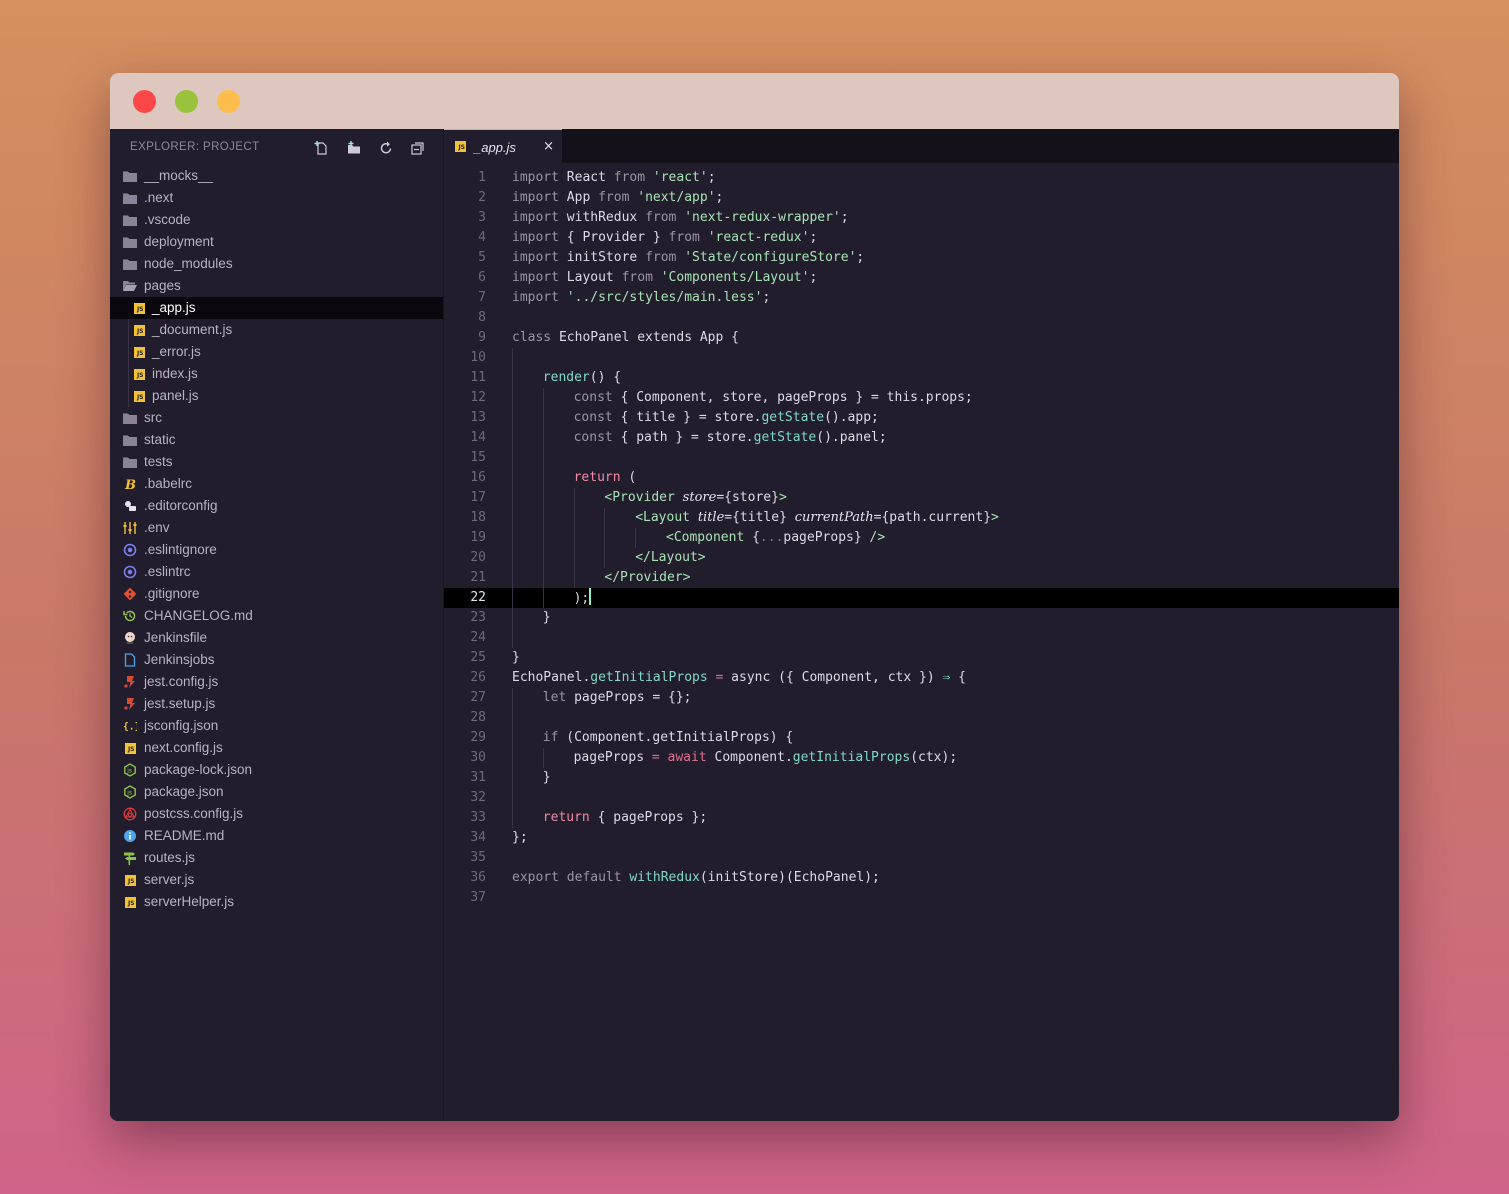 The image size is (1509, 1194). I want to click on code-line: 21 </Provider>, so click(921, 578).